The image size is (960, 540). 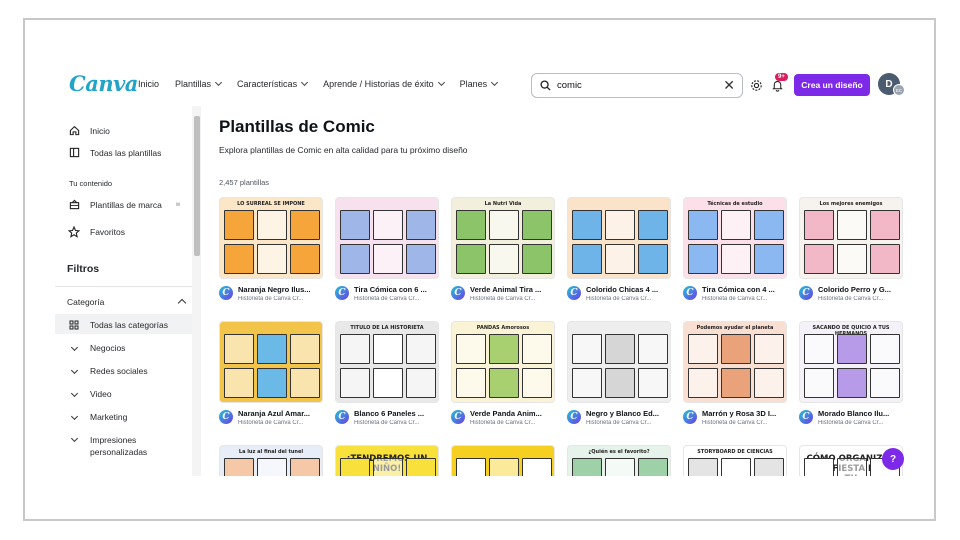 What do you see at coordinates (129, 325) in the screenshot?
I see `category-label: Todas las categorías` at bounding box center [129, 325].